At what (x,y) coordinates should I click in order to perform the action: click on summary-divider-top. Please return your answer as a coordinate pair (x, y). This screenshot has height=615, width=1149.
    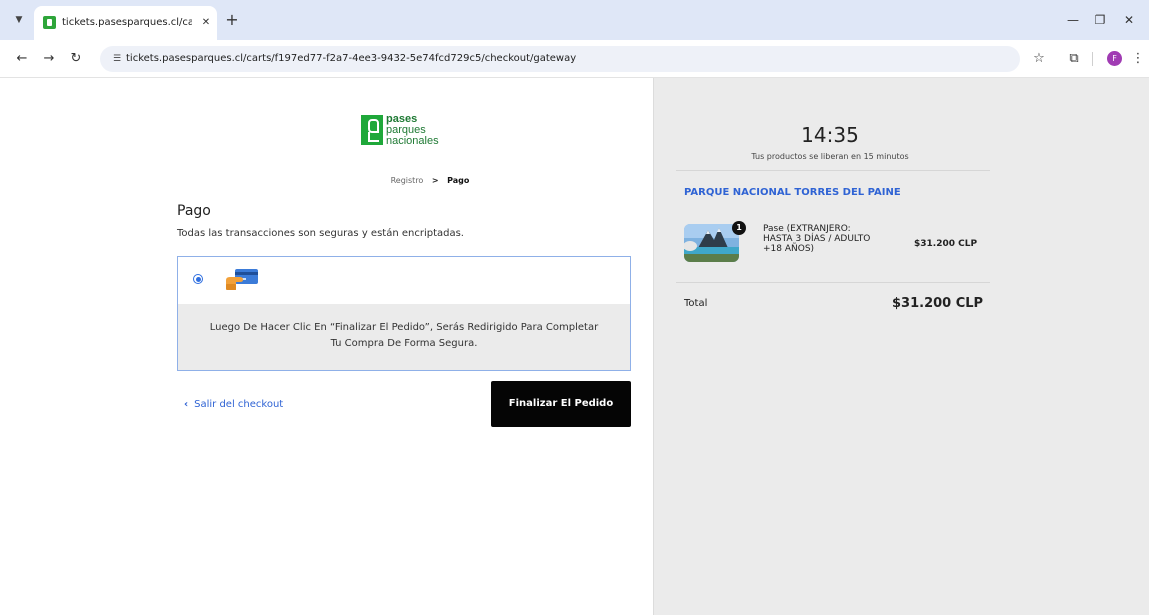
    Looking at the image, I should click on (833, 170).